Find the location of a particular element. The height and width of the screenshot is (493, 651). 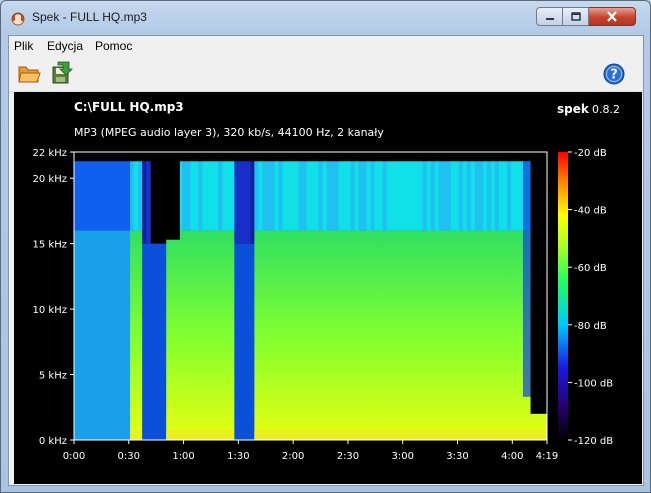

x-tick-label: 0:30 is located at coordinates (129, 456).